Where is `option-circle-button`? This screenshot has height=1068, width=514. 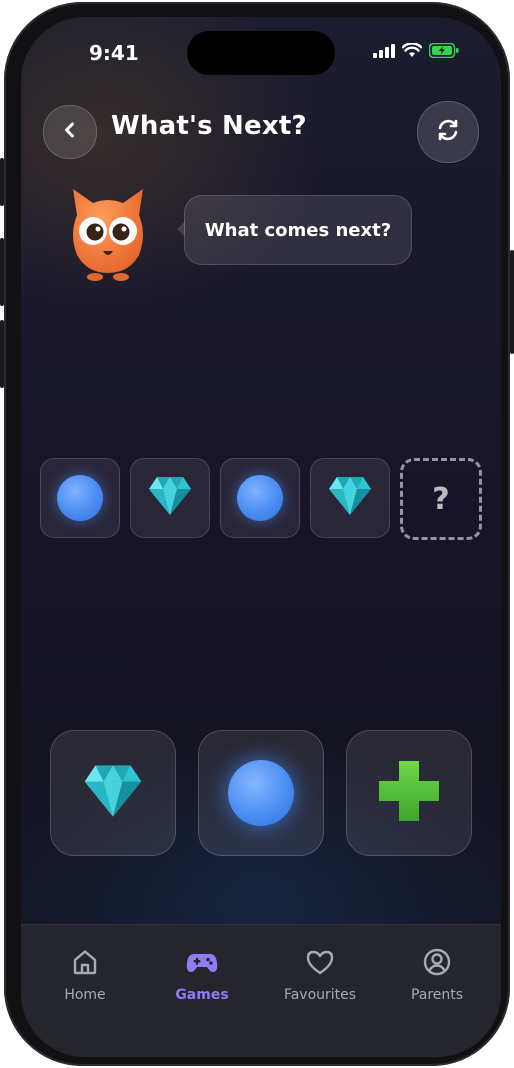 option-circle-button is located at coordinates (261, 793).